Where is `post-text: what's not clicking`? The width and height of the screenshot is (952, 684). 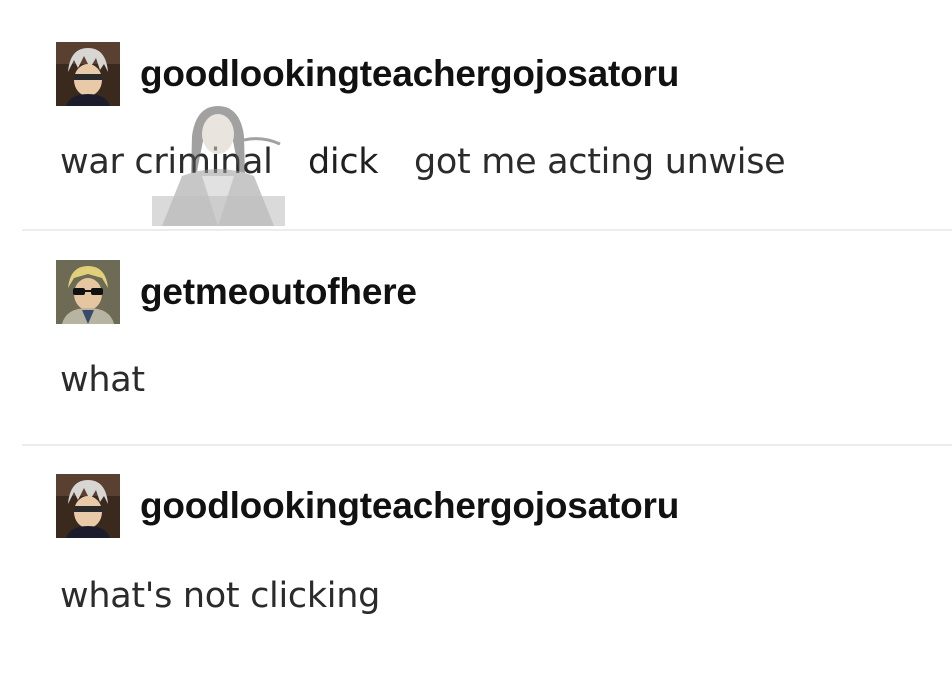 post-text: what's not clicking is located at coordinates (220, 596).